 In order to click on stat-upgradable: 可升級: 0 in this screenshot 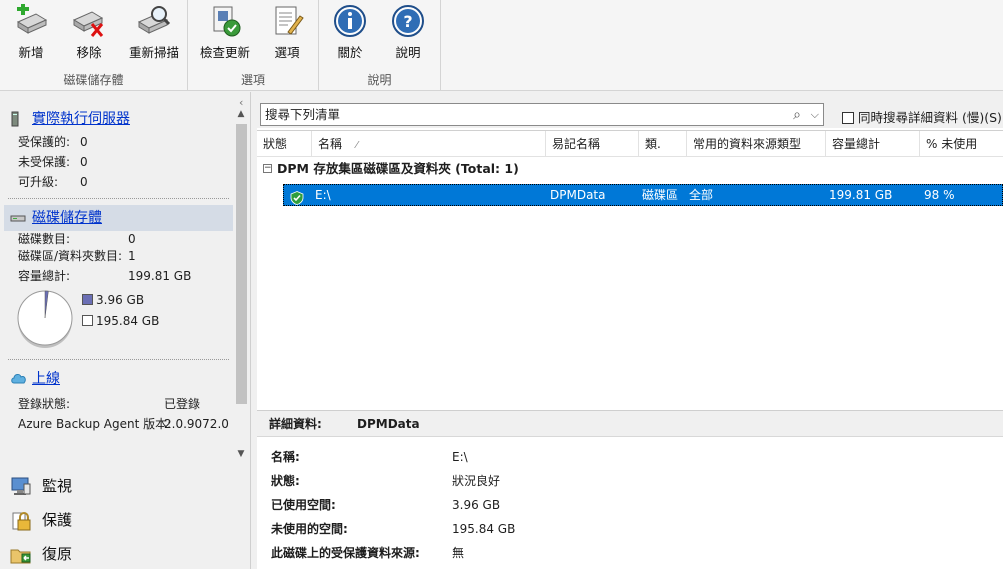, I will do `click(118, 182)`.